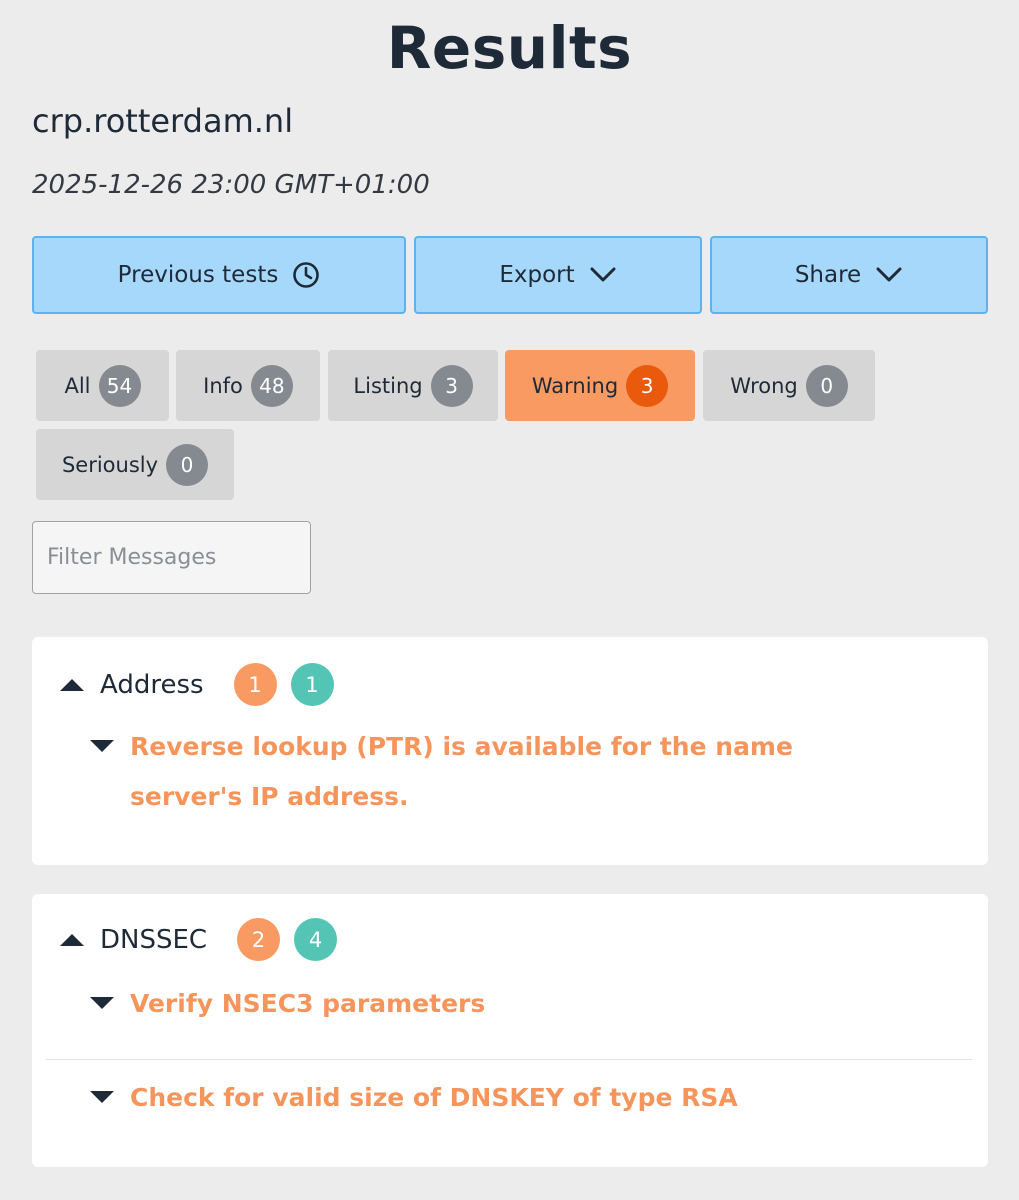  What do you see at coordinates (223, 385) in the screenshot?
I see `filter-tab-label: Info` at bounding box center [223, 385].